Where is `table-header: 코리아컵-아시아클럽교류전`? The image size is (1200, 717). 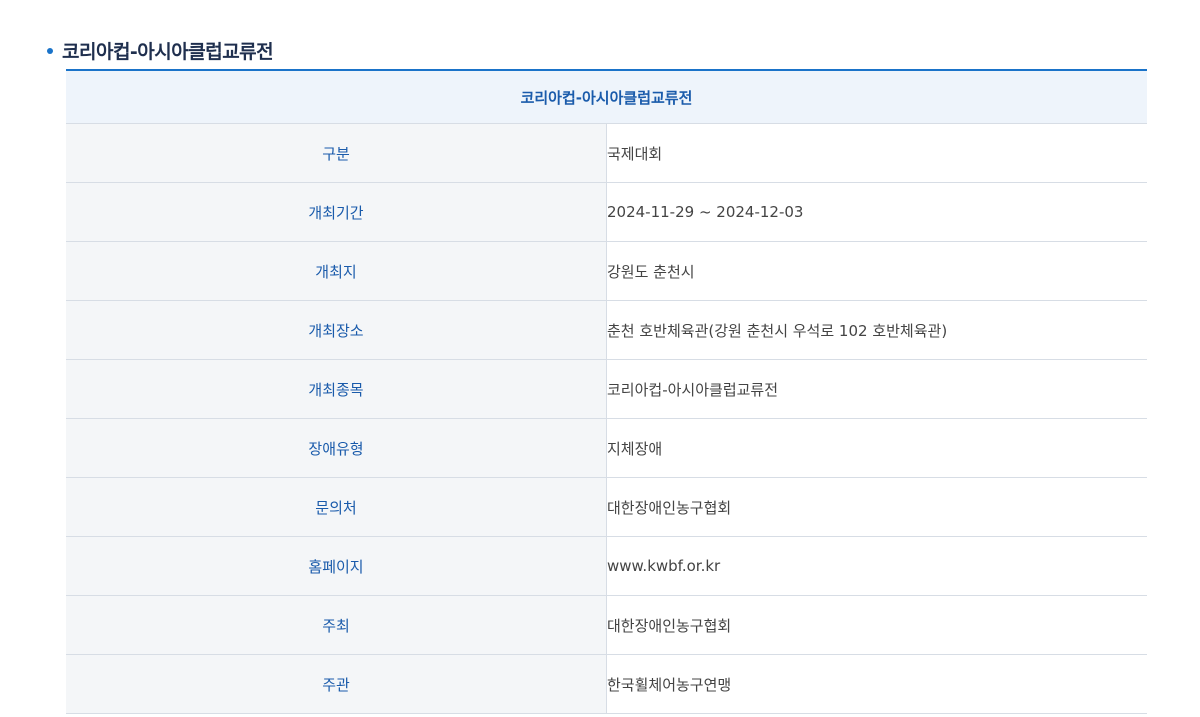 table-header: 코리아컵-아시아클럽교류전 is located at coordinates (606, 96).